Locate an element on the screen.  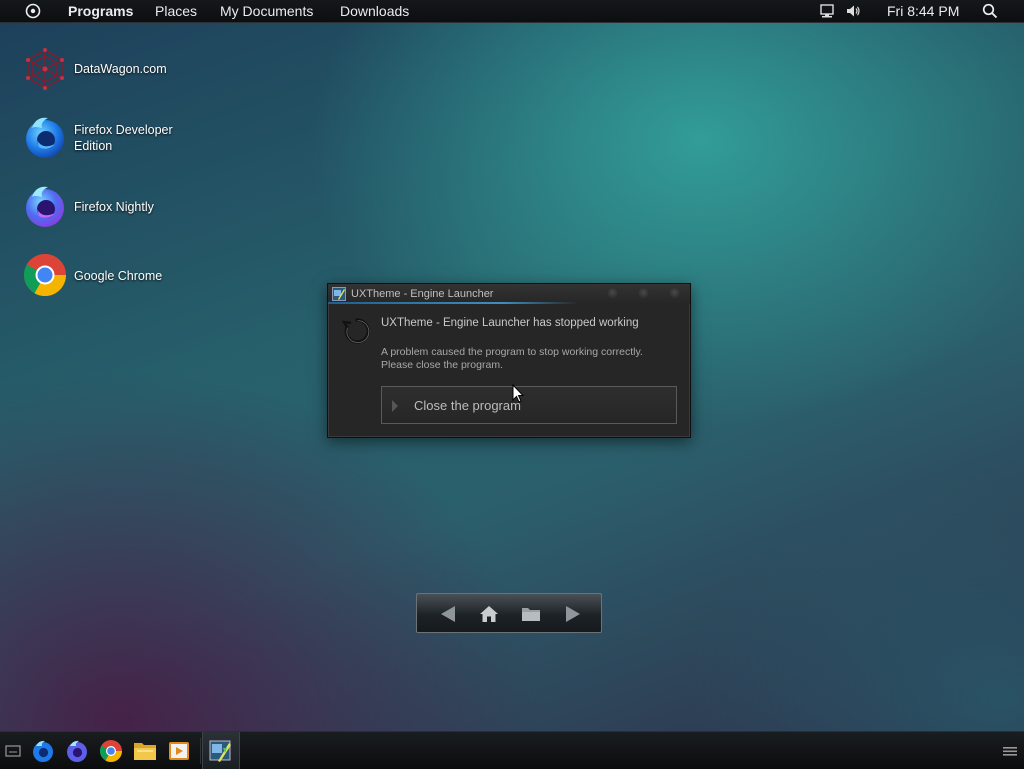
show-desktop-icon is located at coordinates (13, 751).